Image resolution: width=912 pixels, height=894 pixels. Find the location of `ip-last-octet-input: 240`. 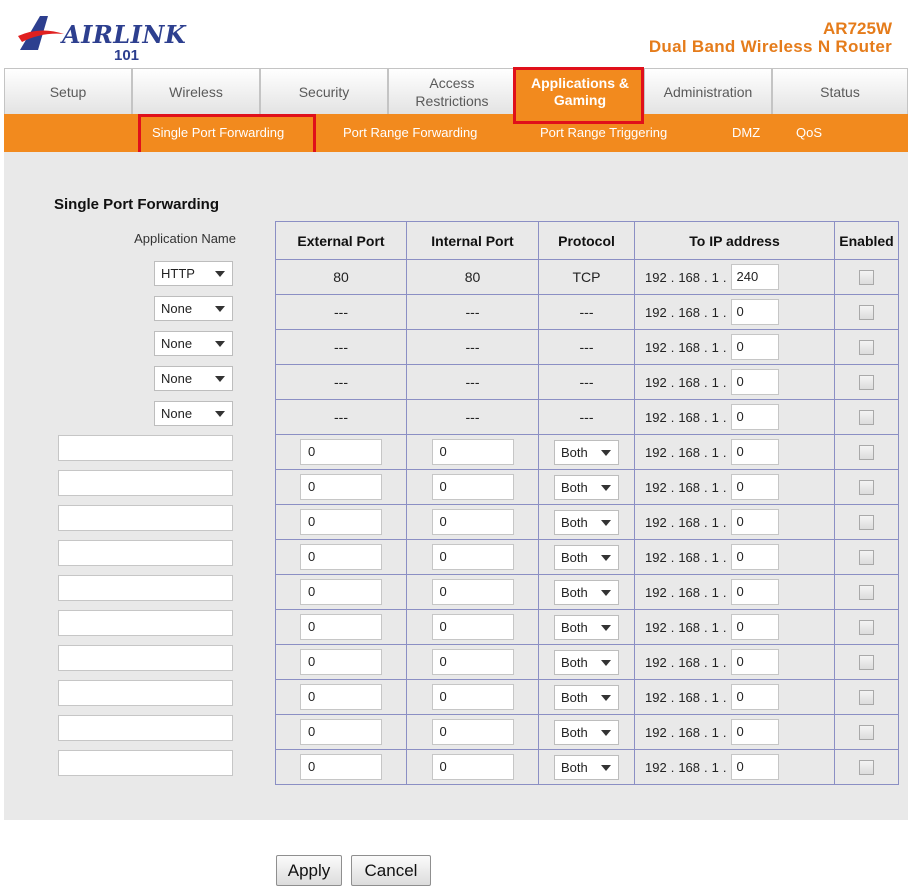

ip-last-octet-input: 240 is located at coordinates (754, 277).